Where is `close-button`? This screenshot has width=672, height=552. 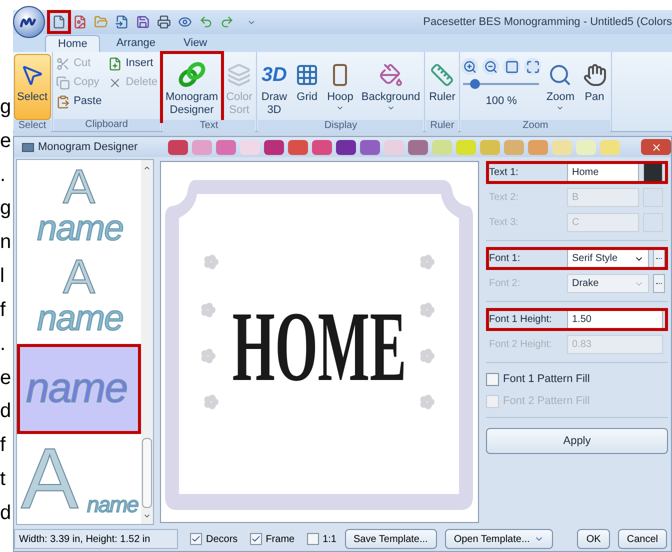 close-button is located at coordinates (656, 147).